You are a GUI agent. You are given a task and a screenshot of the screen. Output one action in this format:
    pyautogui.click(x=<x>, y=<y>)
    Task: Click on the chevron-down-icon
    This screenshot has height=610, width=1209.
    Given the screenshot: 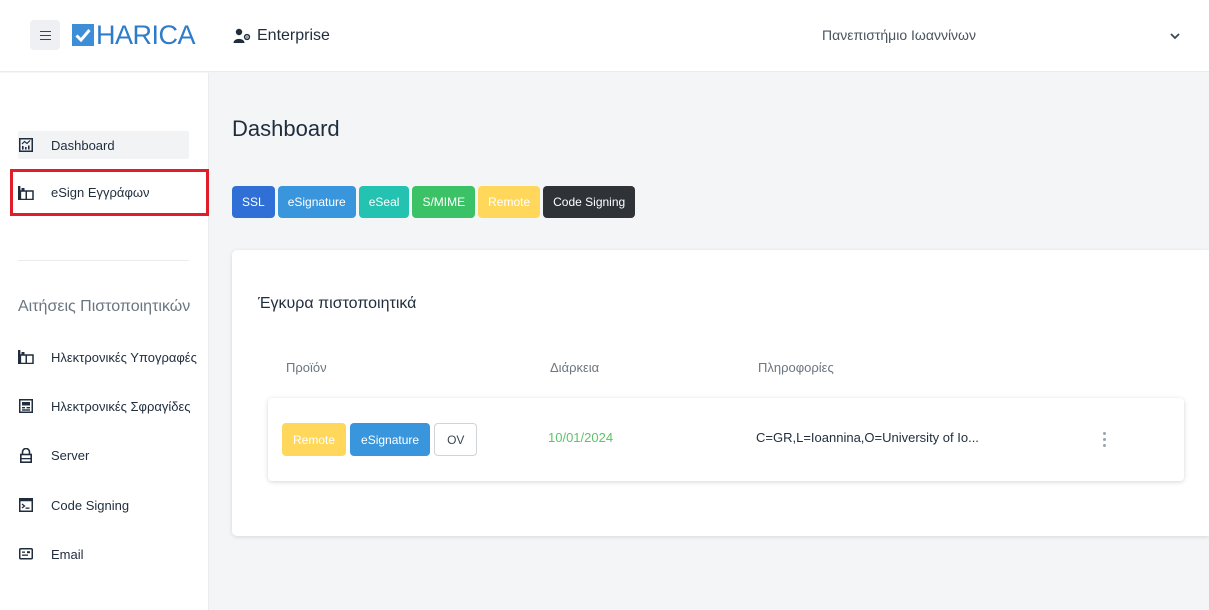 What is the action you would take?
    pyautogui.click(x=1175, y=35)
    